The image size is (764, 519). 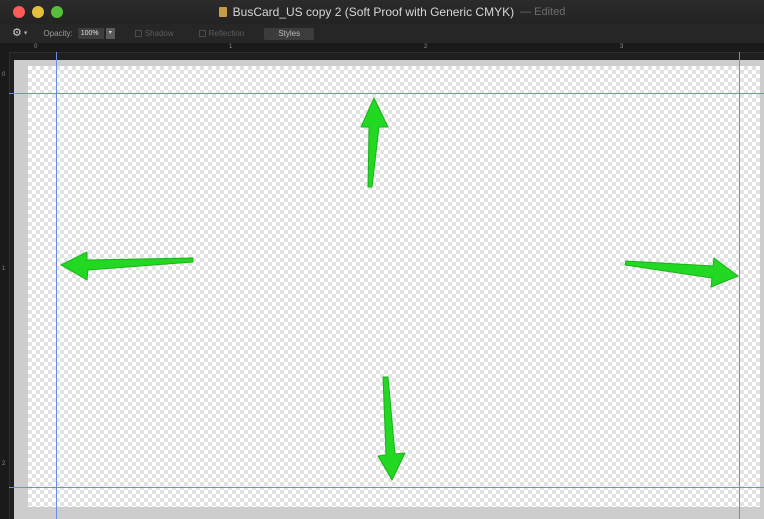 What do you see at coordinates (382, 48) in the screenshot?
I see `horizontal-ruler: 0 1 2 3` at bounding box center [382, 48].